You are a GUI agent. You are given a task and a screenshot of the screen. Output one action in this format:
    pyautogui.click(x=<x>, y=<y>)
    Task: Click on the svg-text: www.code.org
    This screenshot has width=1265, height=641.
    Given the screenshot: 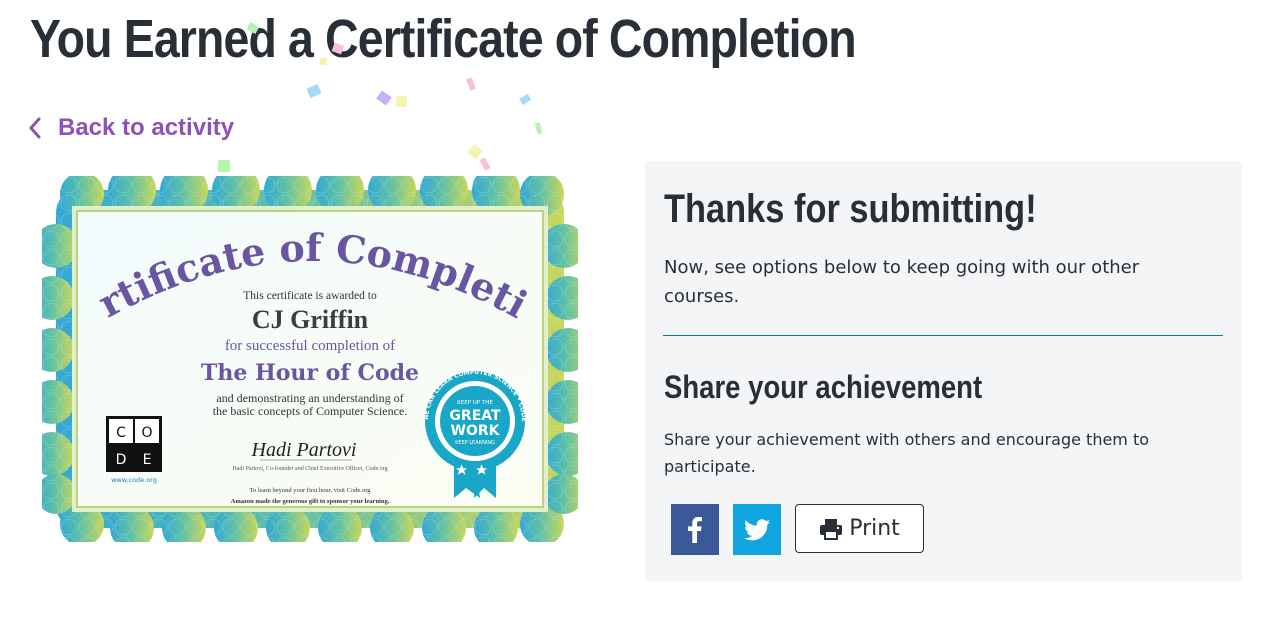 What is the action you would take?
    pyautogui.click(x=134, y=480)
    